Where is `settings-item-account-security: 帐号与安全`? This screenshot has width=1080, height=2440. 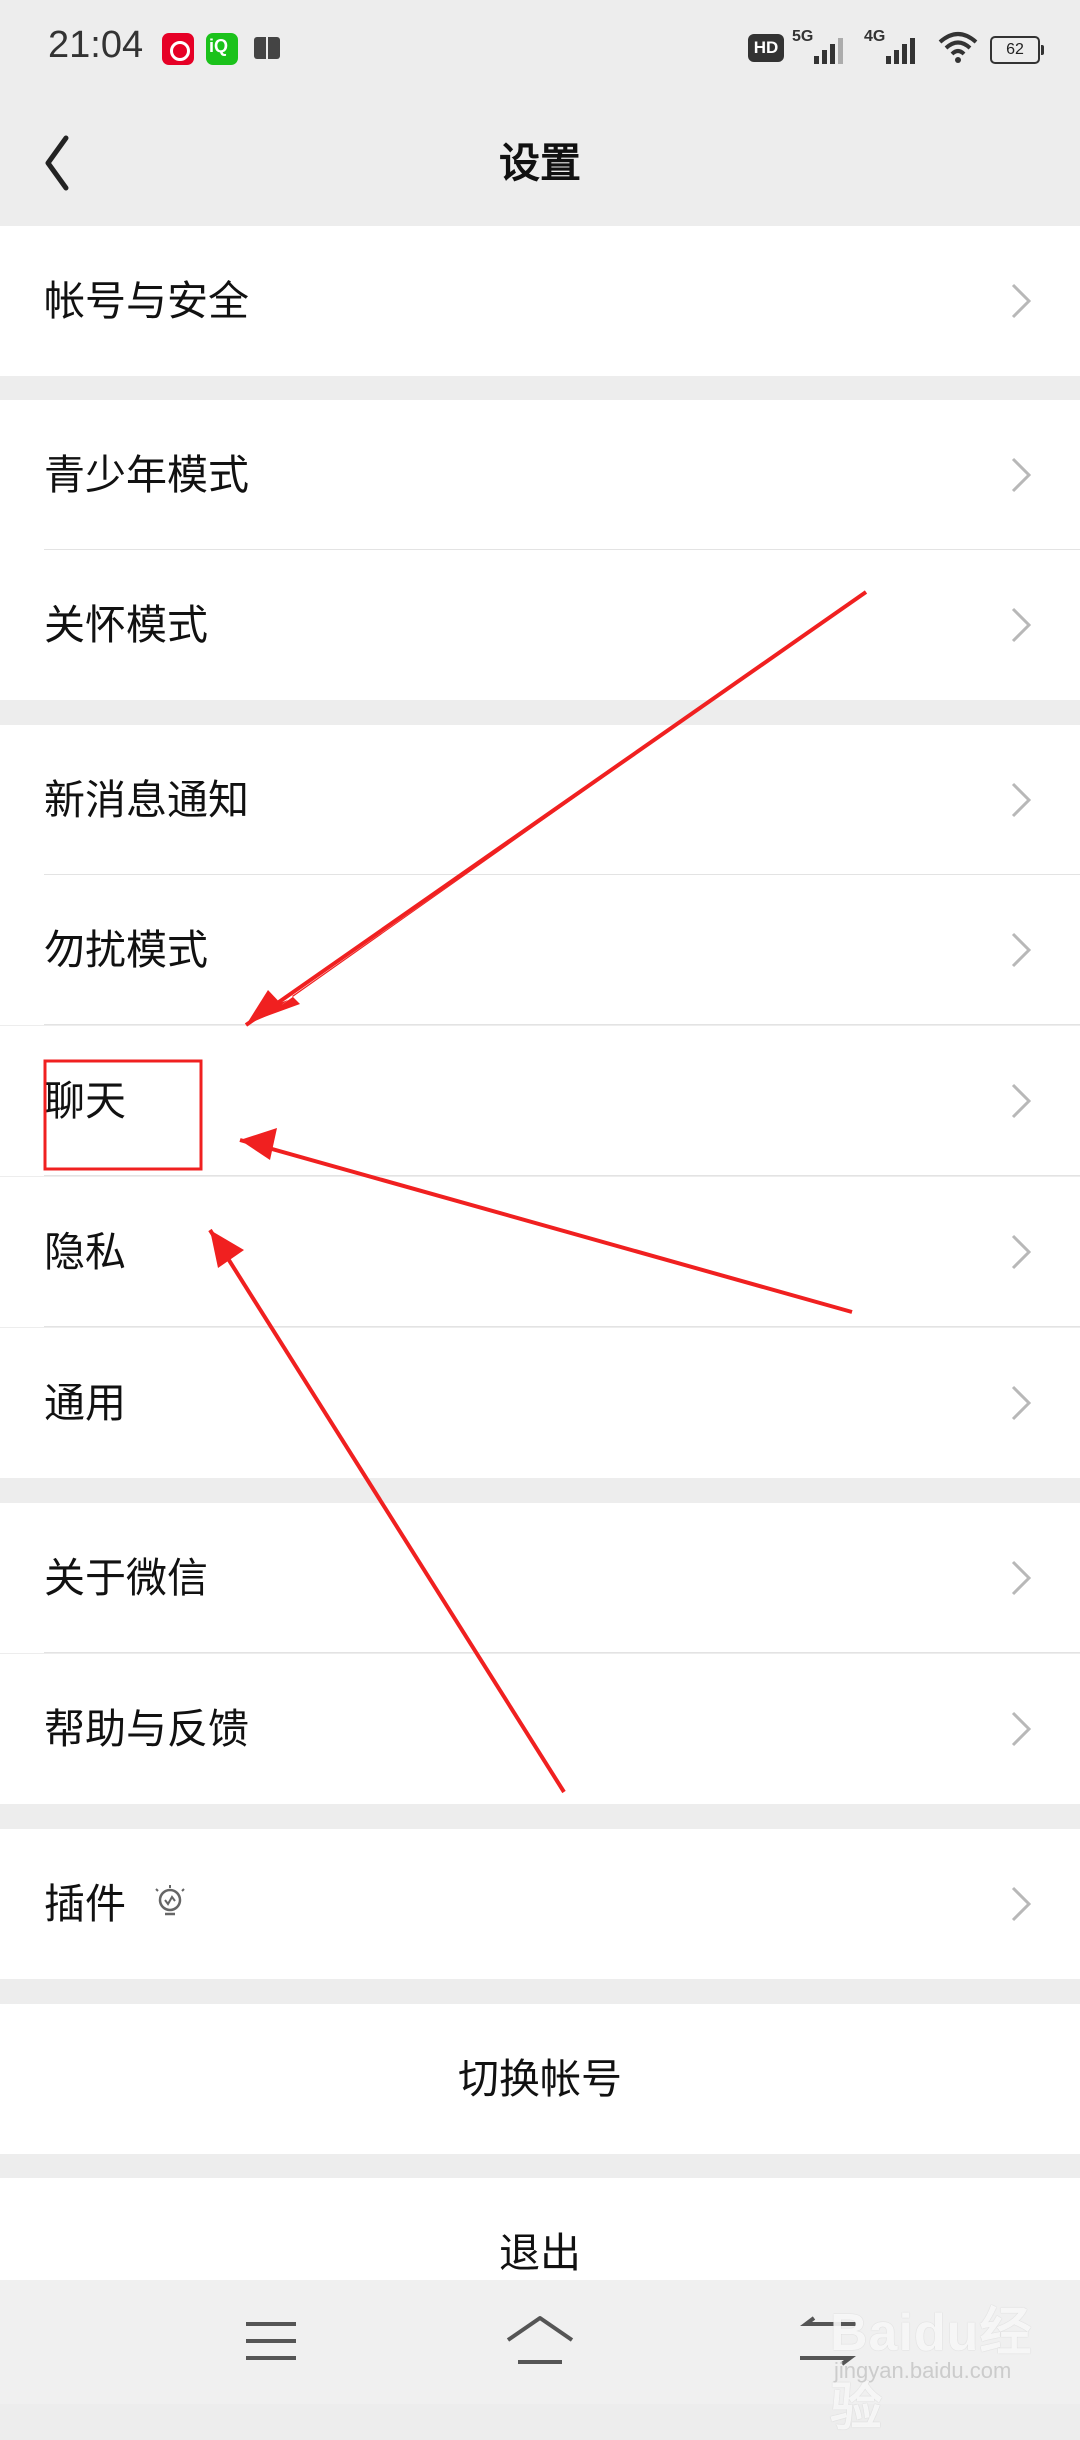 settings-item-account-security: 帐号与安全 is located at coordinates (540, 301).